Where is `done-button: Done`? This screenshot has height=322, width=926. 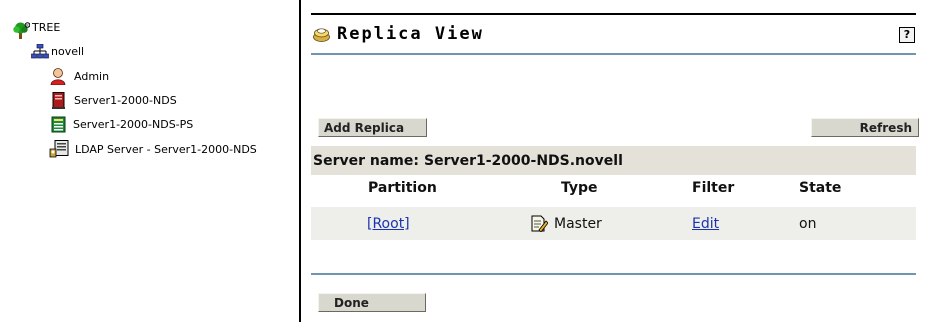
done-button: Done is located at coordinates (372, 302).